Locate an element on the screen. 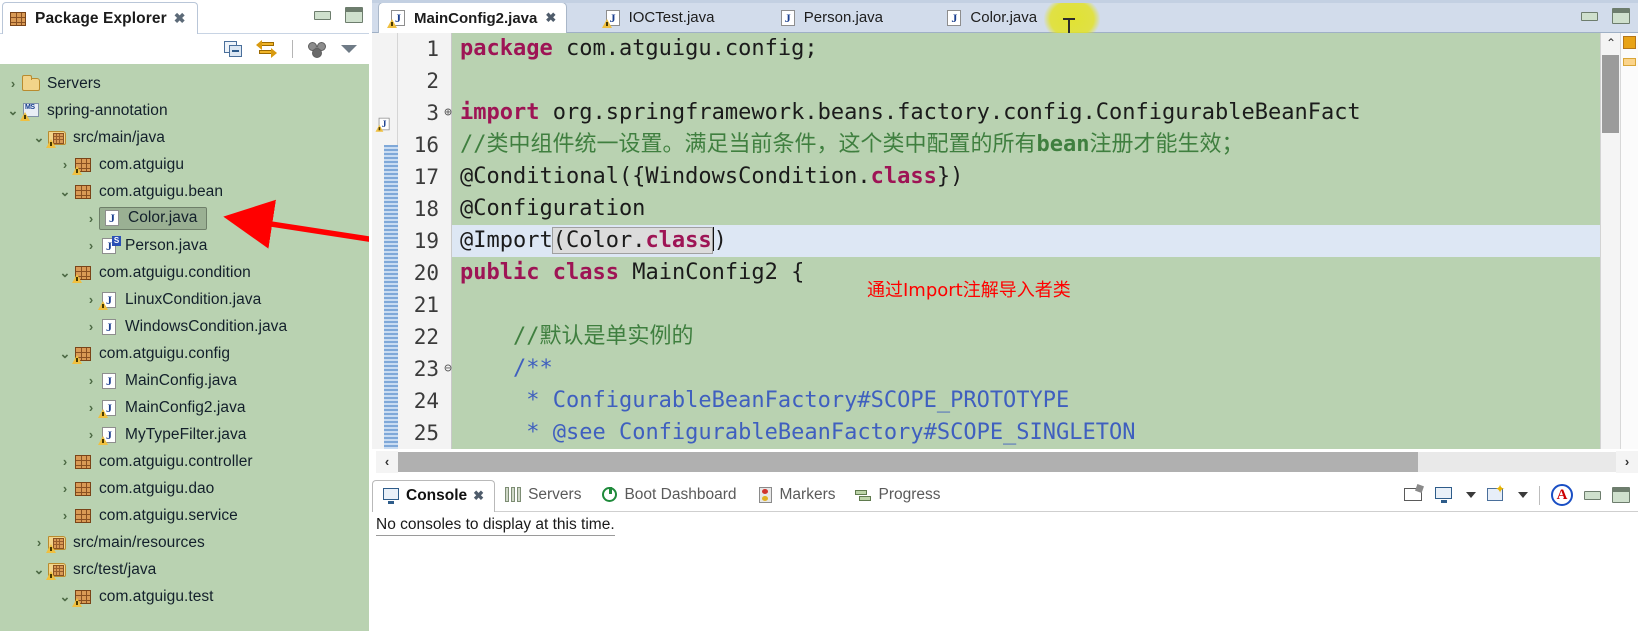 This screenshot has height=631, width=1638. tree-item-person-java: ›SPerson.java is located at coordinates (184, 245).